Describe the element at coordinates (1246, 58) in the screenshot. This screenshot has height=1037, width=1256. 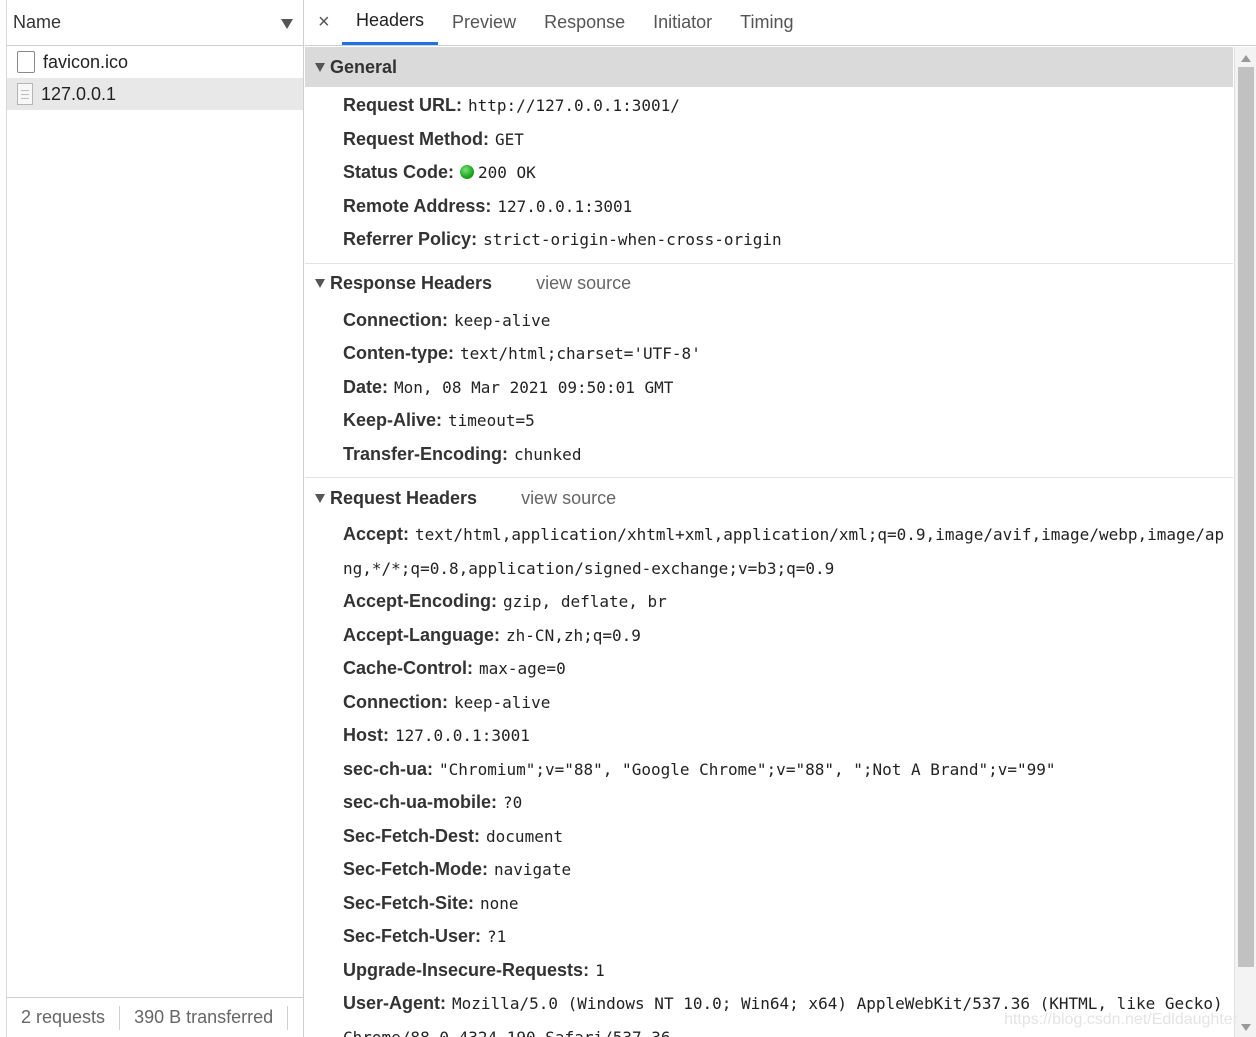
I see `scroll-up-arrow-icon` at that location.